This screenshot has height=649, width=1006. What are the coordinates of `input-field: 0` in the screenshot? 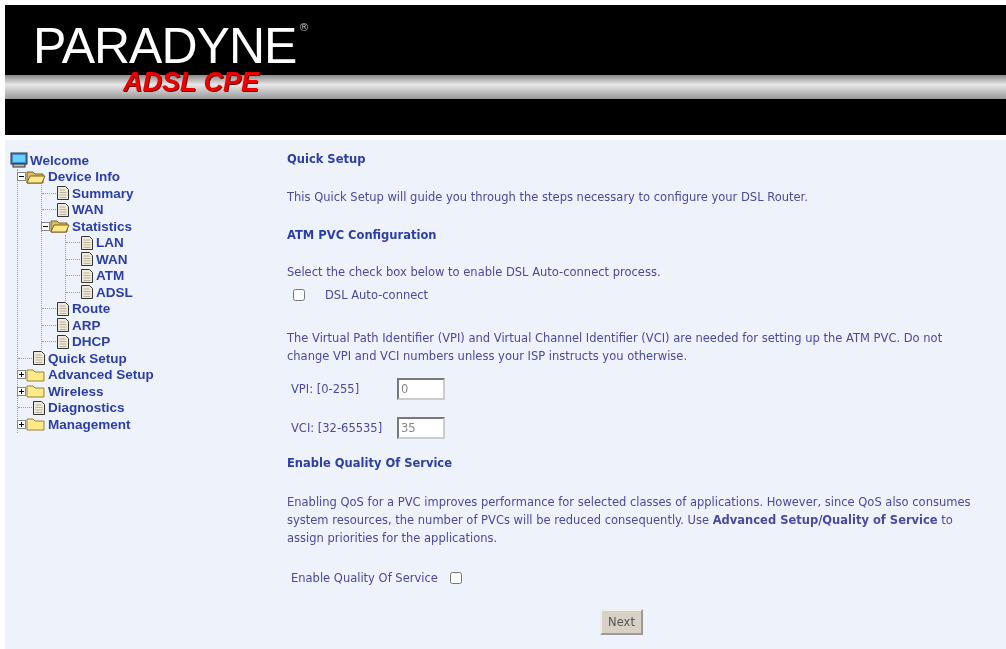 It's located at (421, 388).